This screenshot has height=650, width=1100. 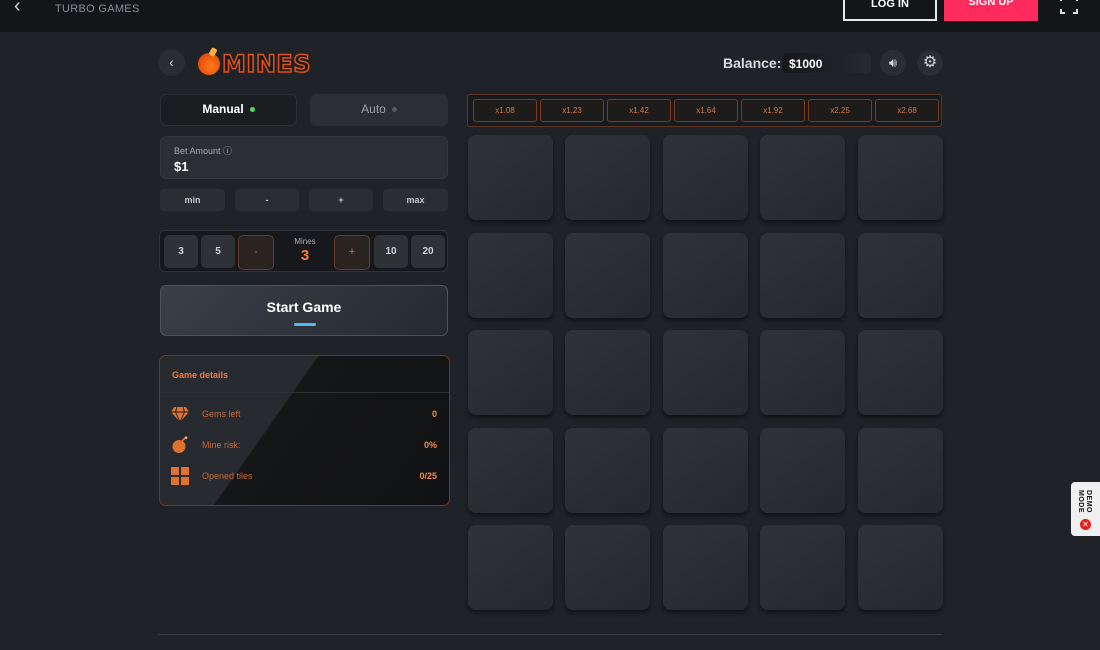 I want to click on mines-preset-20: 20, so click(x=428, y=251).